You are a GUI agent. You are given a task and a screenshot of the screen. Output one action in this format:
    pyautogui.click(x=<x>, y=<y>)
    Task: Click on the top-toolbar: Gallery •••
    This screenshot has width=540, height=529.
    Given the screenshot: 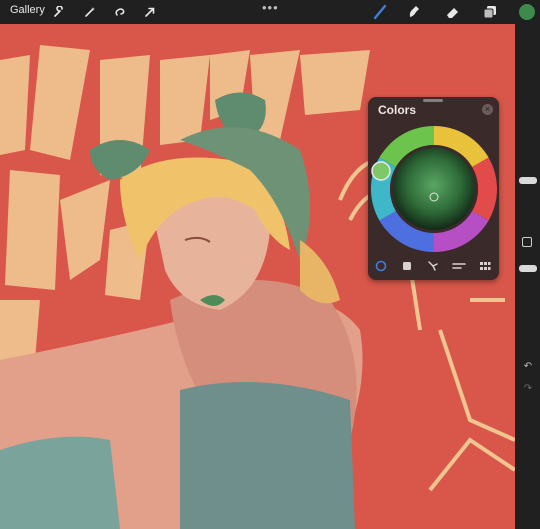 What is the action you would take?
    pyautogui.click(x=270, y=12)
    